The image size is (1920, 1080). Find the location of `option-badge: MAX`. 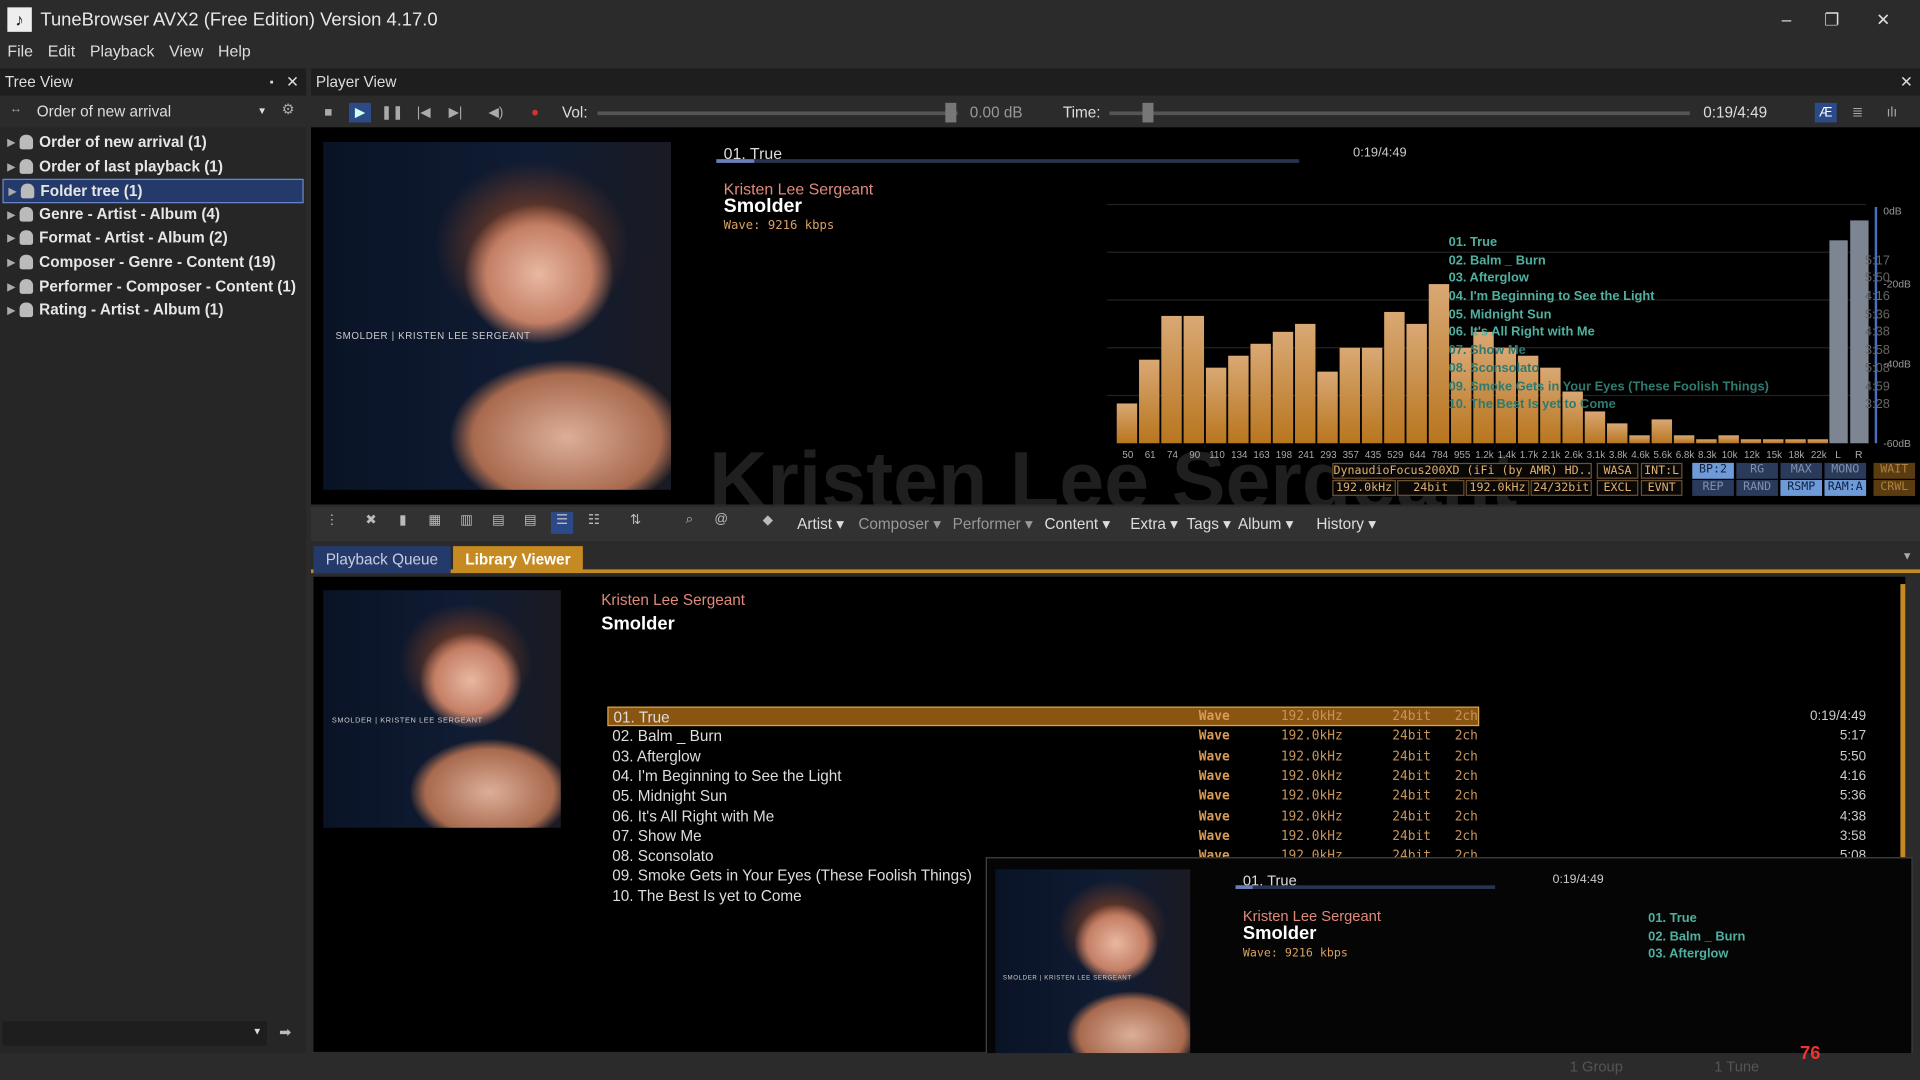

option-badge: MAX is located at coordinates (1801, 470).